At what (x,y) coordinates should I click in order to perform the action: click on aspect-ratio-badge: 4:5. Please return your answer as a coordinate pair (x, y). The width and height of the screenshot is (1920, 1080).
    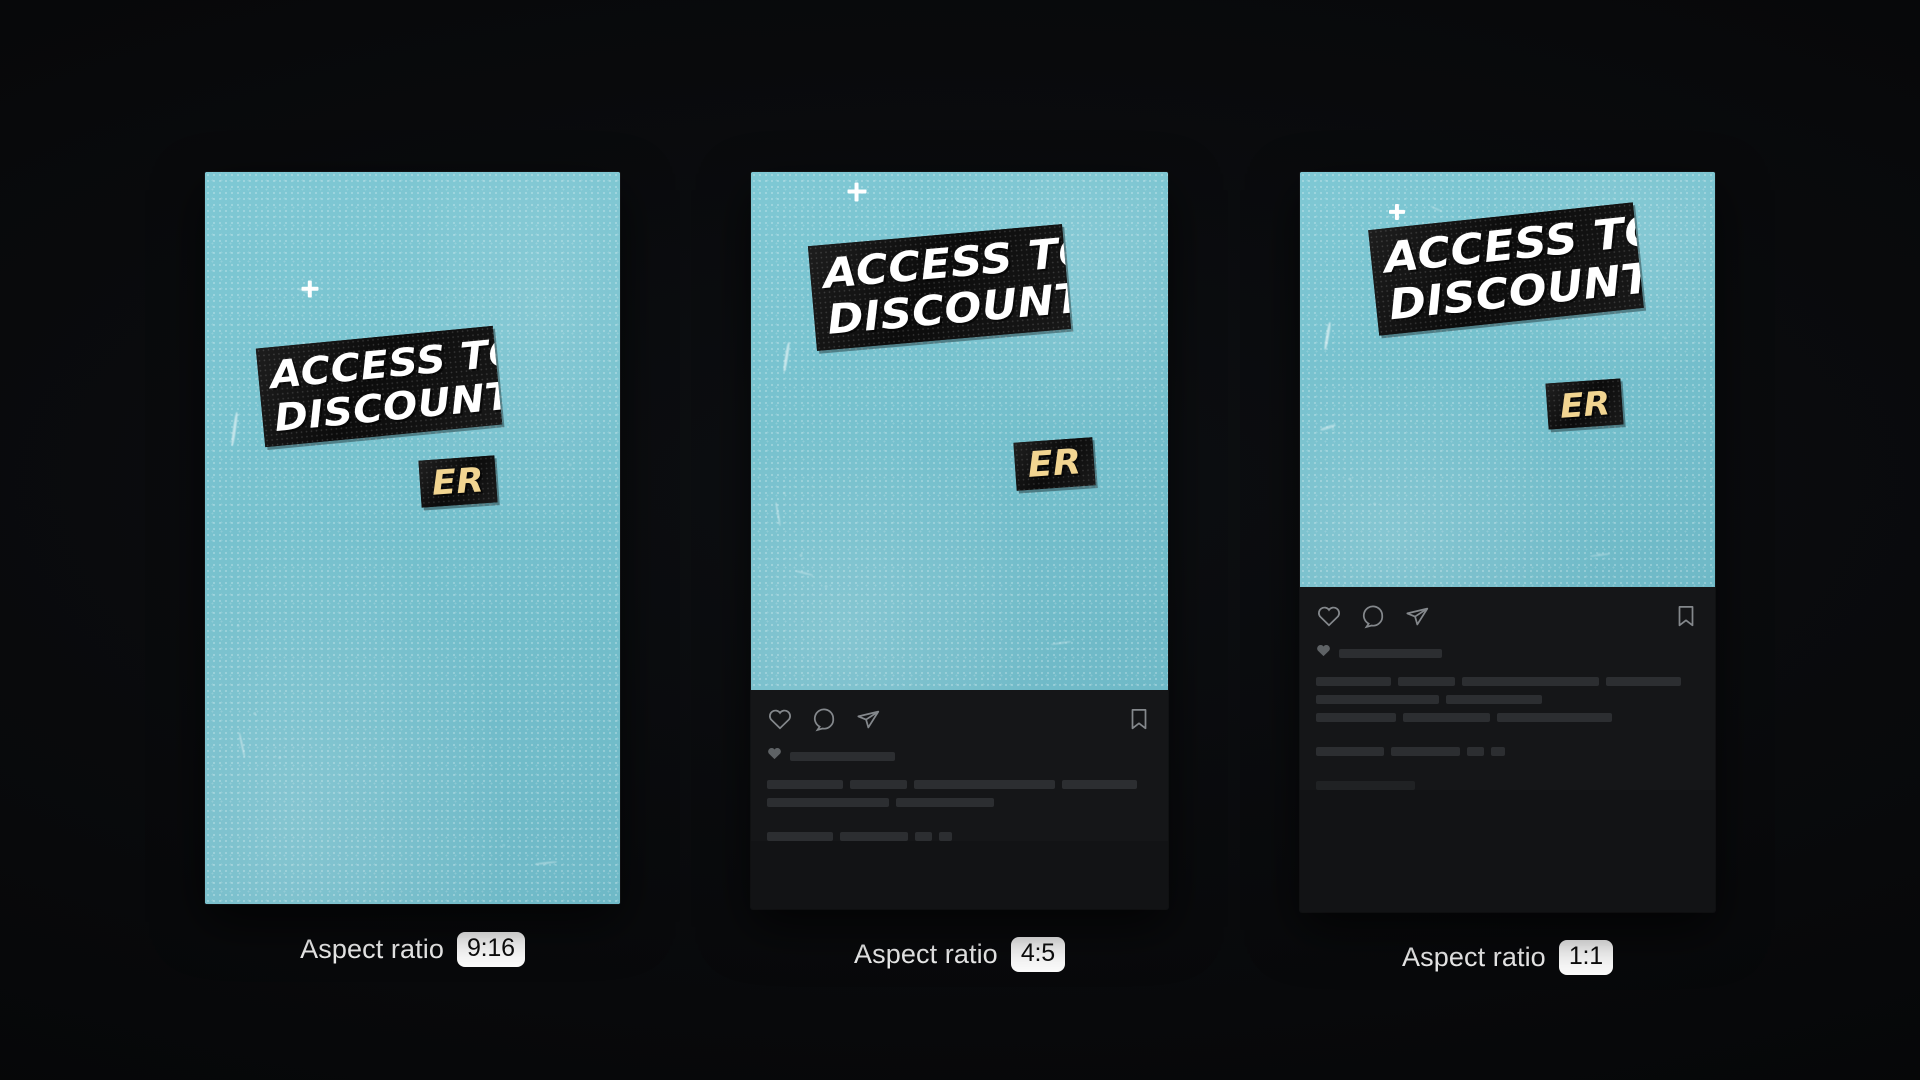
    Looking at the image, I should click on (1037, 954).